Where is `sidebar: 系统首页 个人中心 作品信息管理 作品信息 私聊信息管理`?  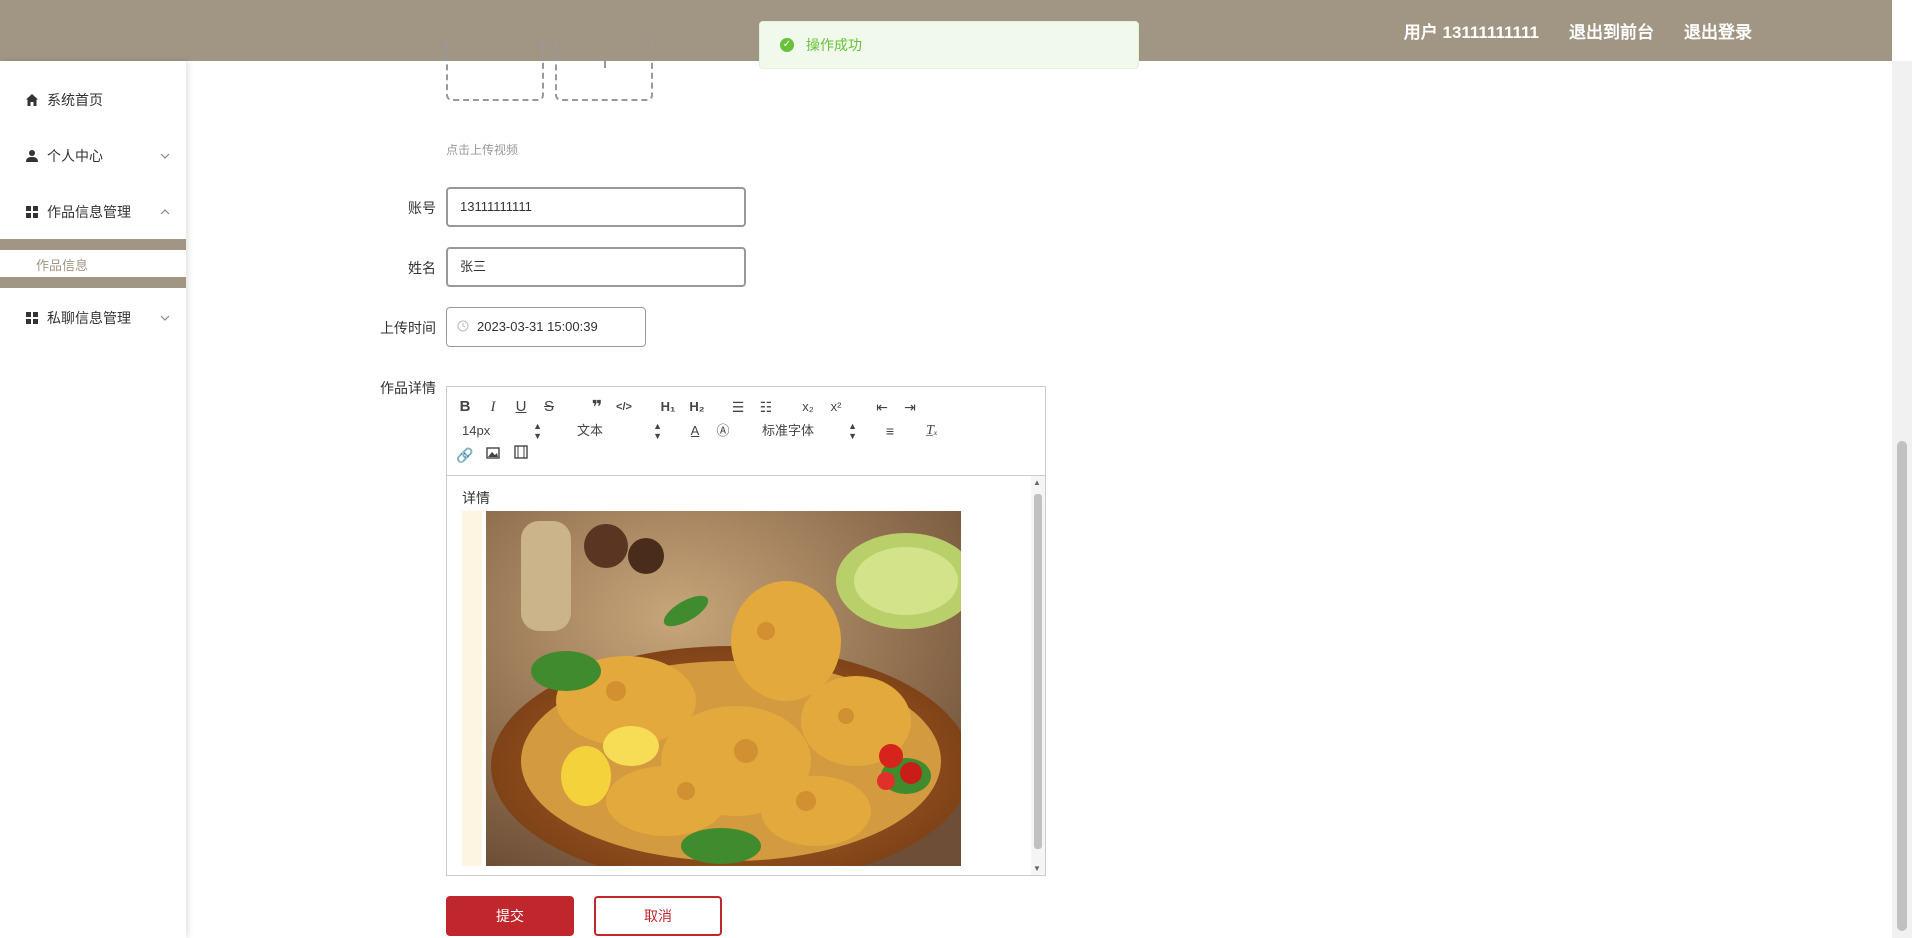 sidebar: 系统首页 个人中心 作品信息管理 作品信息 私聊信息管理 is located at coordinates (93, 499).